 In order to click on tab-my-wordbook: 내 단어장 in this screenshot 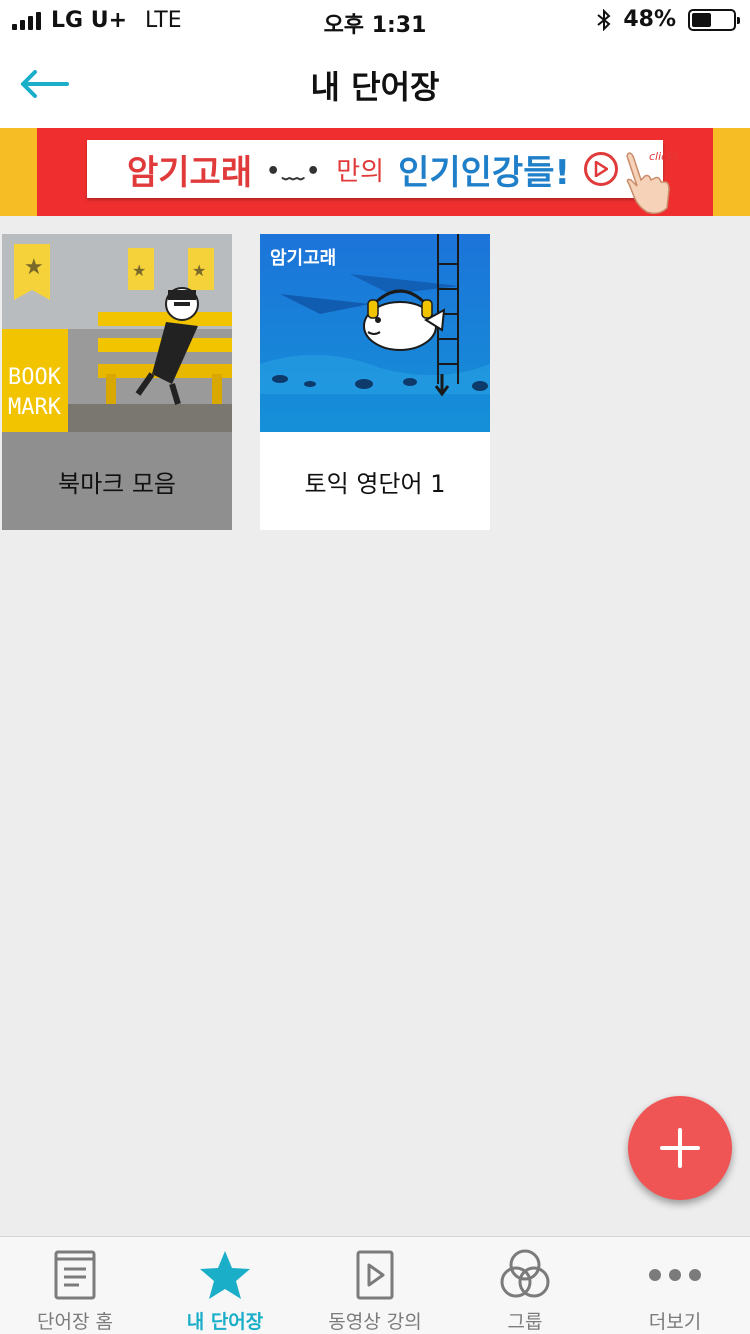, I will do `click(225, 1285)`.